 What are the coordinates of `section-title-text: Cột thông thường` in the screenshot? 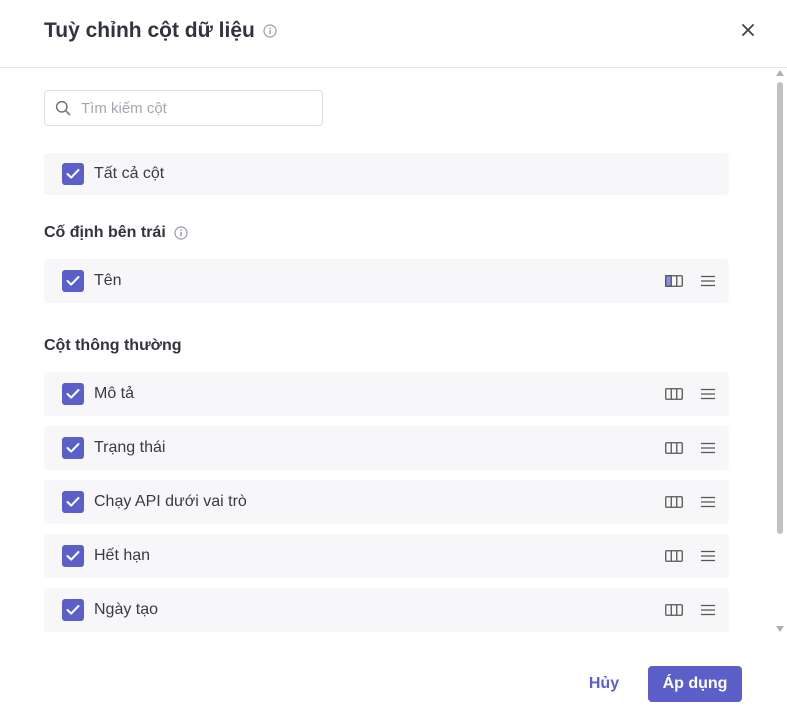 It's located at (113, 345).